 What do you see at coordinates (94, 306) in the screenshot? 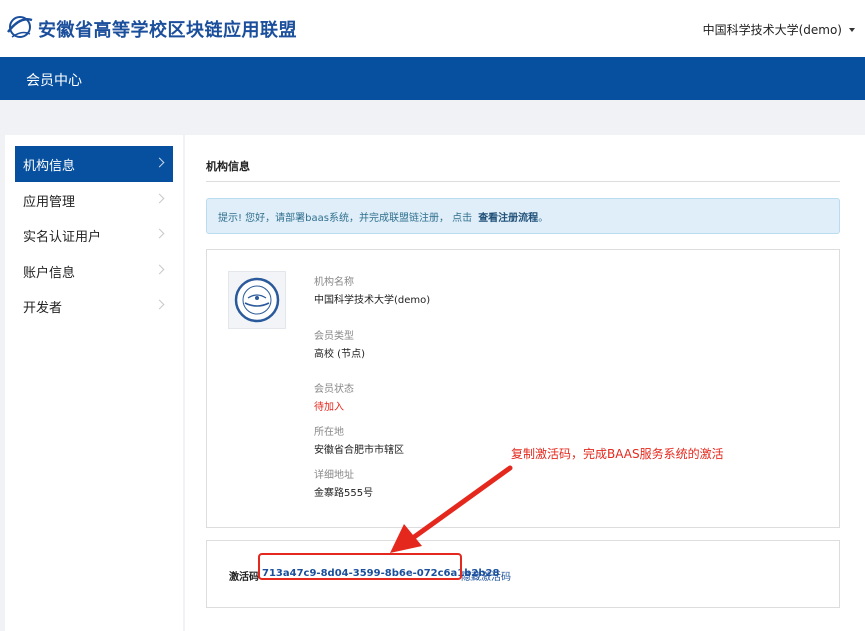
I see `sidebar-item-developer: 开发者` at bounding box center [94, 306].